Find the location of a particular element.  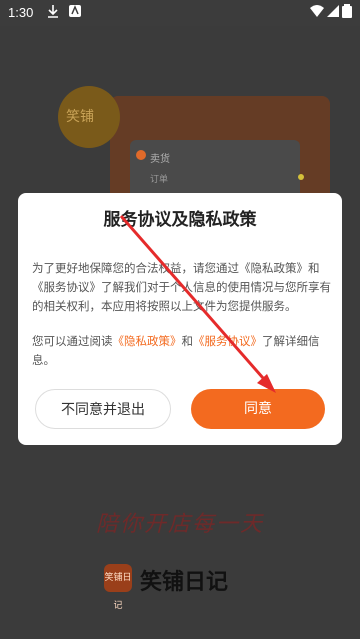

paragraph-text: 您可以通过阅读 is located at coordinates (72, 341).